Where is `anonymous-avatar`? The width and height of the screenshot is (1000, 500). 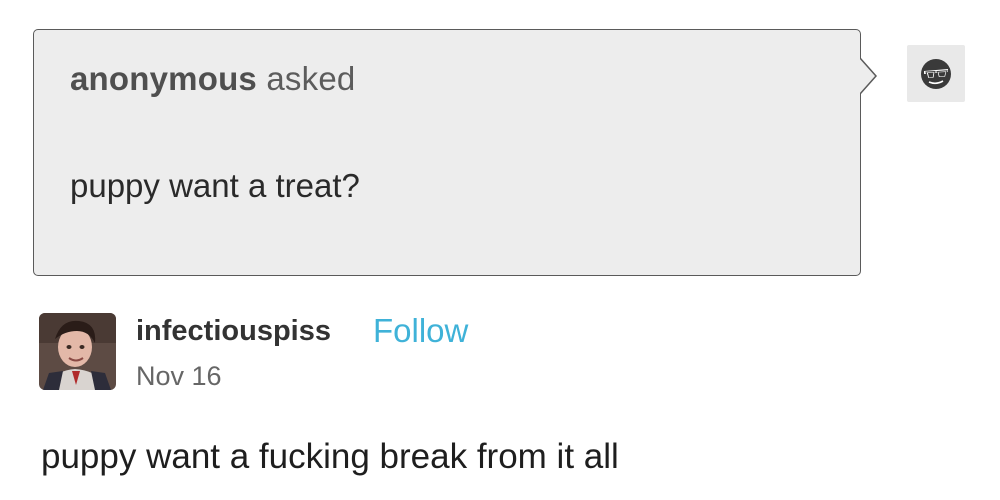 anonymous-avatar is located at coordinates (936, 73).